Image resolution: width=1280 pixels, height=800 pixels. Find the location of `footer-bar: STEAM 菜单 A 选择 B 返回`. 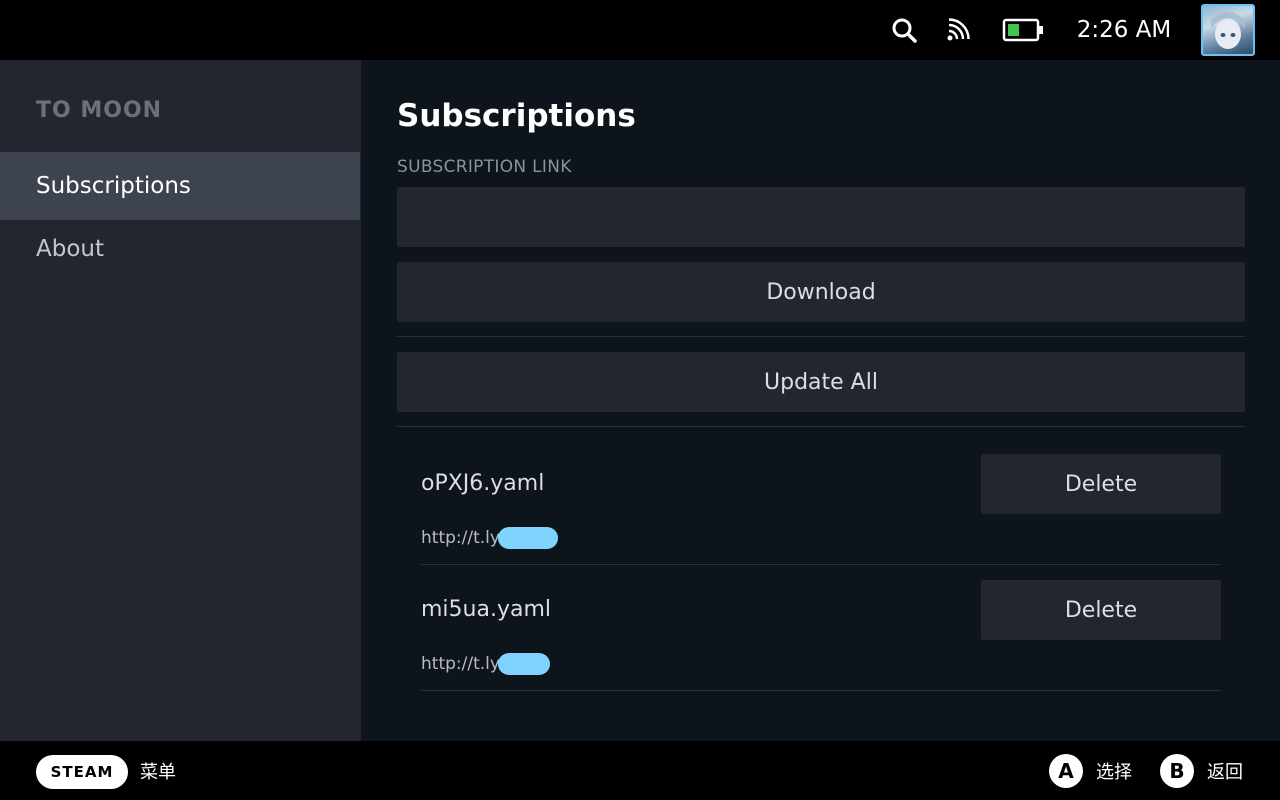

footer-bar: STEAM 菜单 A 选择 B 返回 is located at coordinates (640, 770).